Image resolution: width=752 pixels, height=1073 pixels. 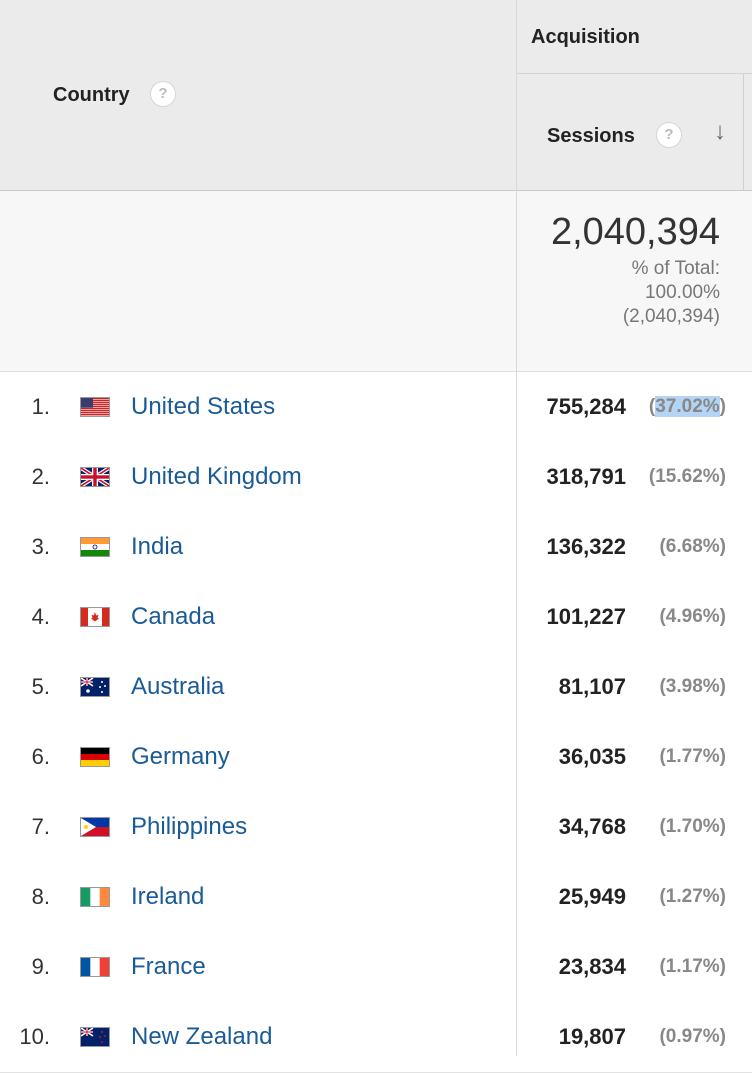 I want to click on row-rank: 7., so click(x=40, y=826).